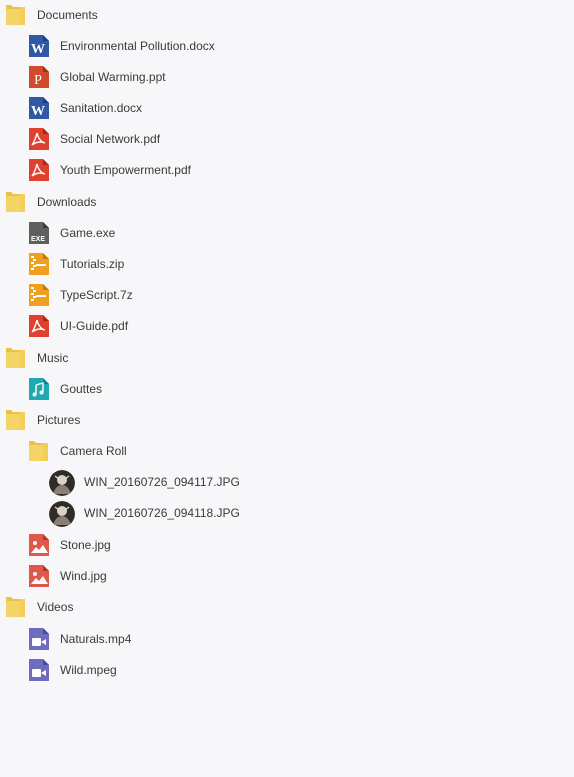 The height and width of the screenshot is (777, 574). Describe the element at coordinates (55, 607) in the screenshot. I see `tree-item-label: Videos` at that location.